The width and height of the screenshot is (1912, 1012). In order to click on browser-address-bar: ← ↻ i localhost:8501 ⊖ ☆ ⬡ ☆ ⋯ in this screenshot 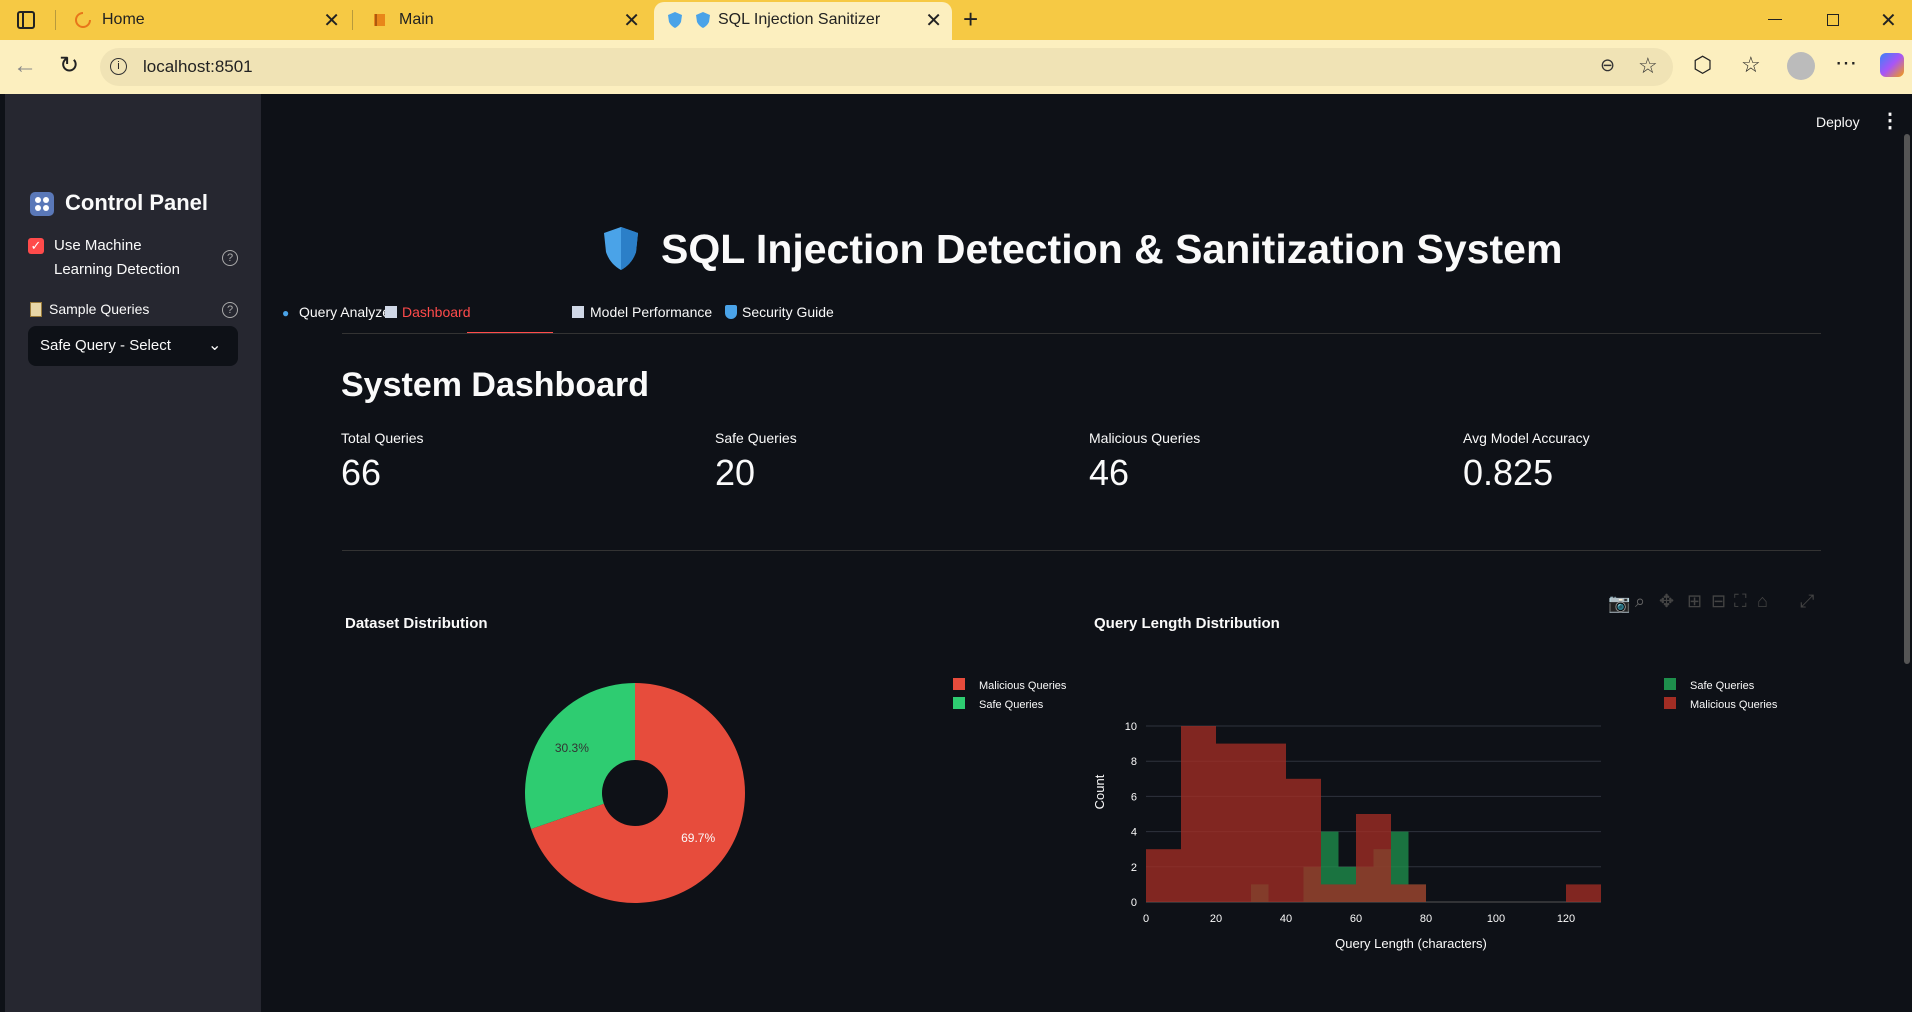, I will do `click(956, 67)`.